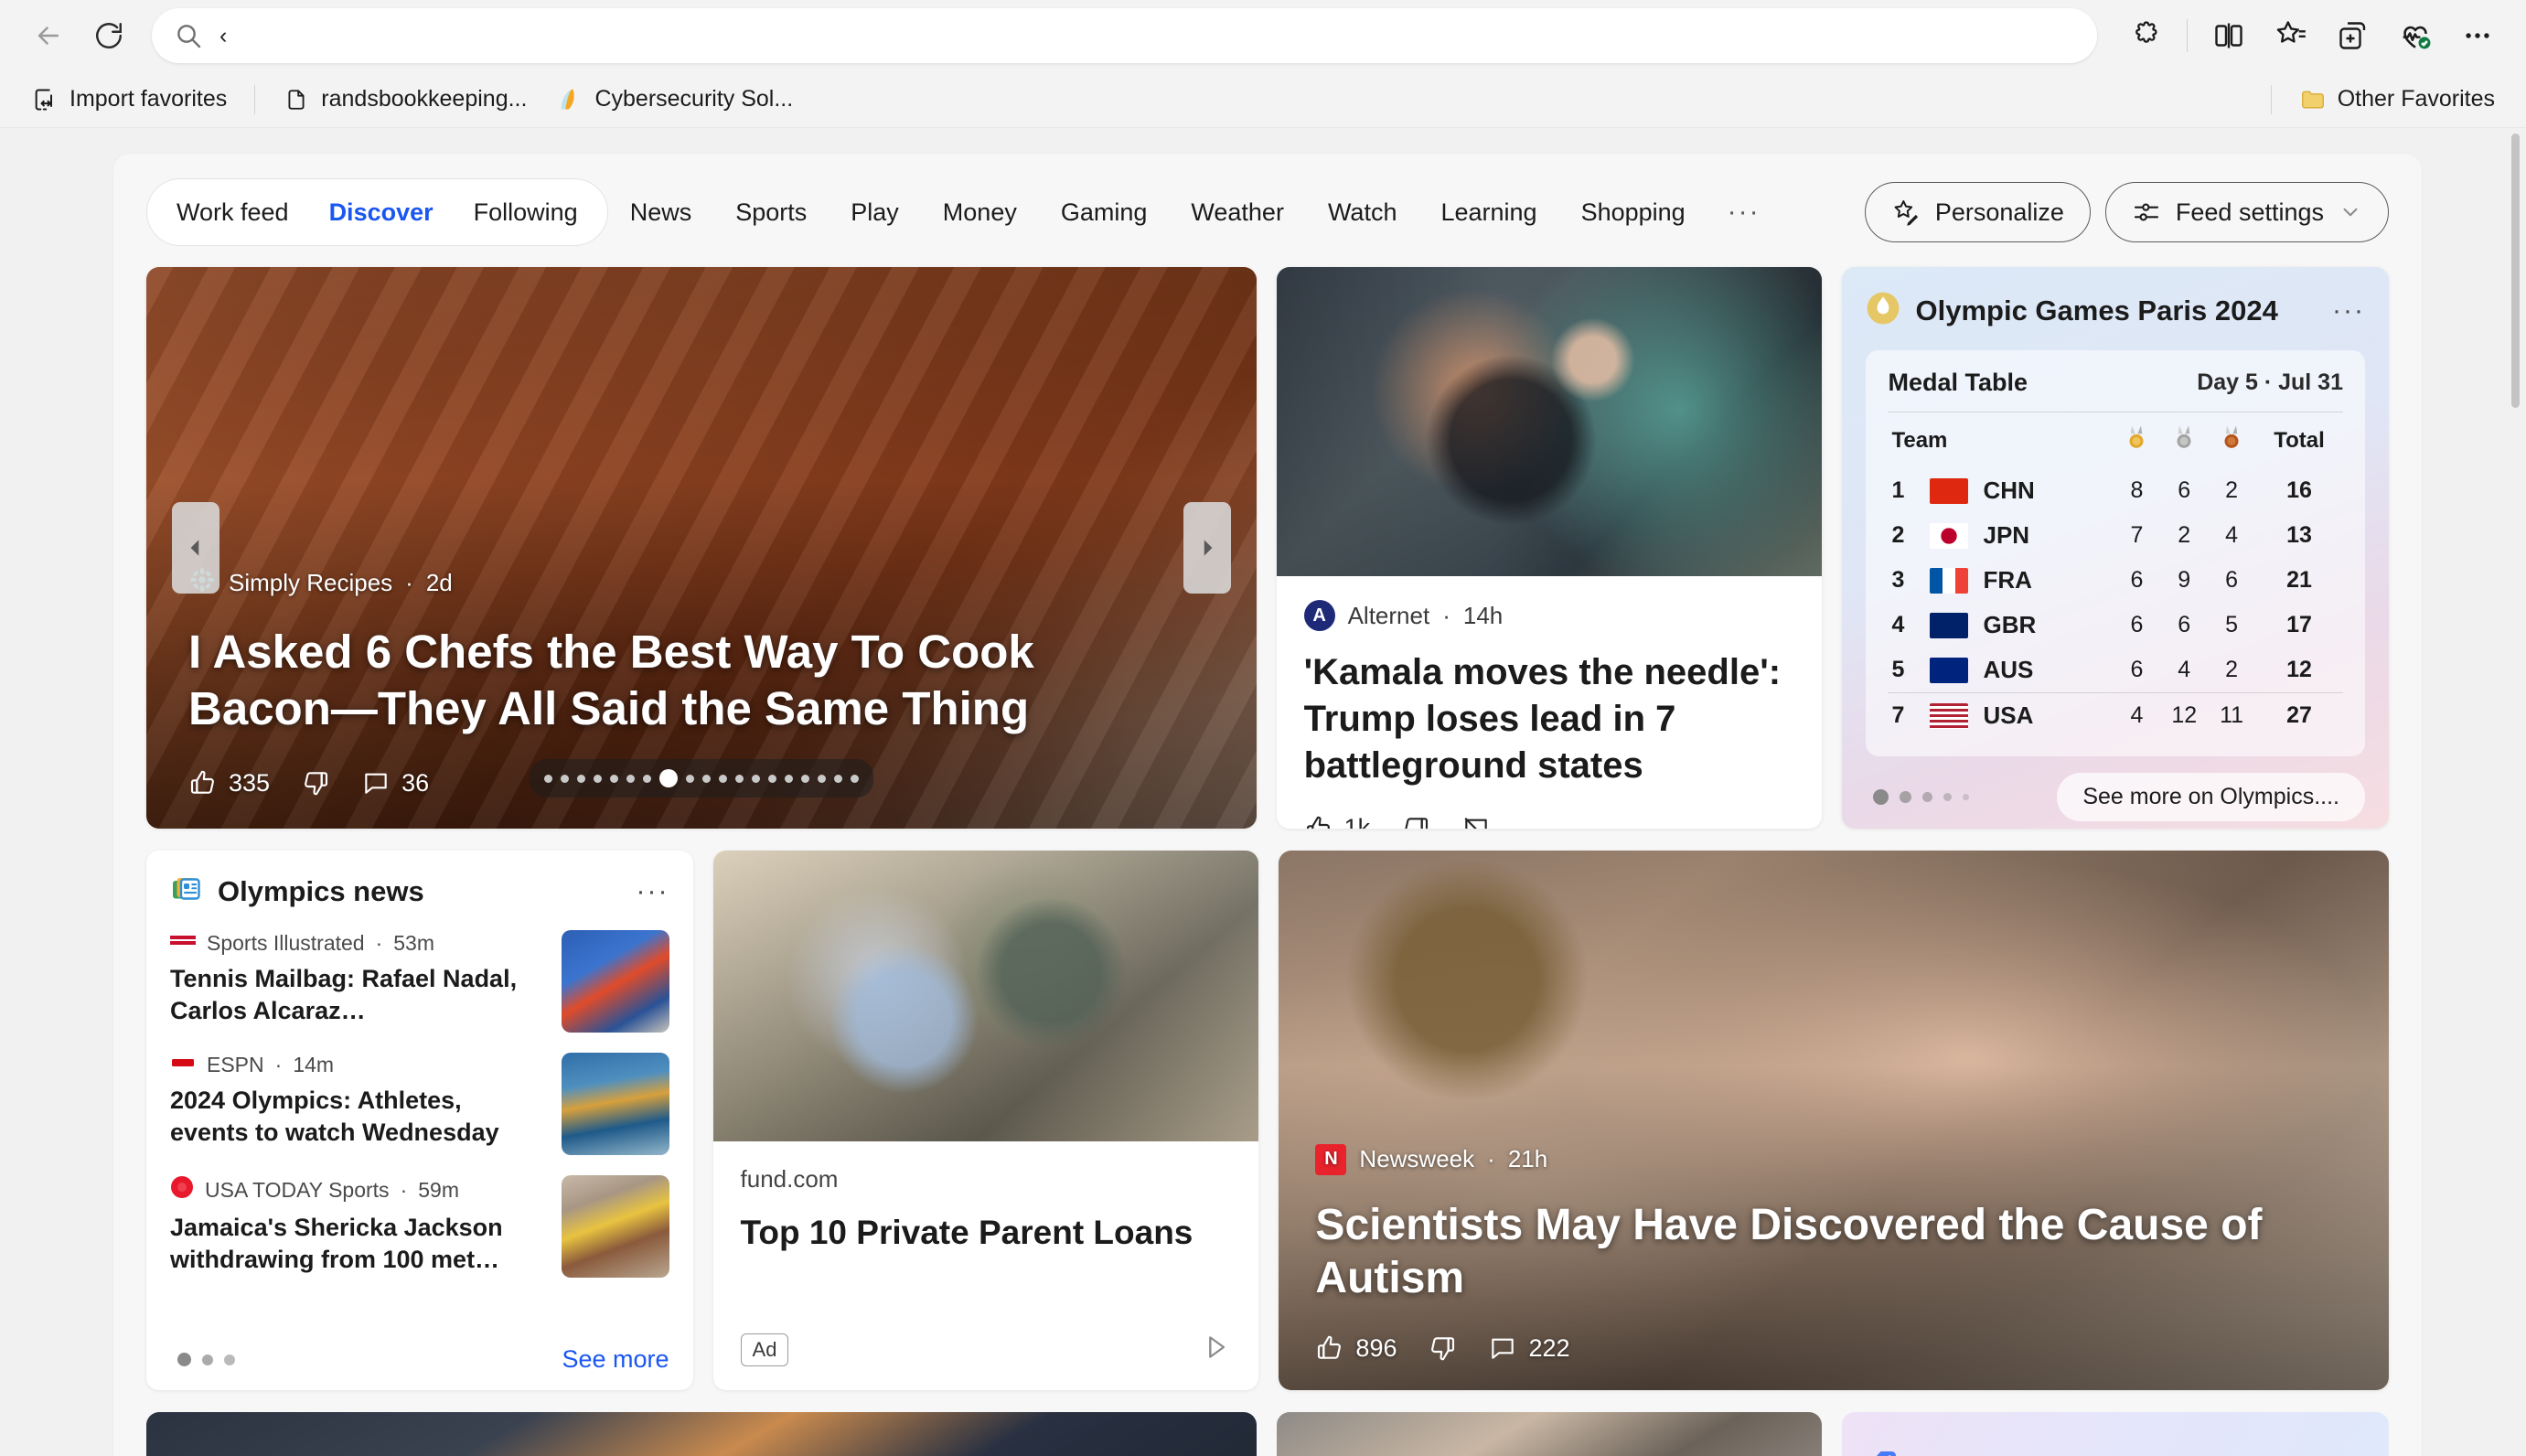 The image size is (2526, 1456). I want to click on table-row: 4 GBR 6 6 5 17, so click(2116, 625).